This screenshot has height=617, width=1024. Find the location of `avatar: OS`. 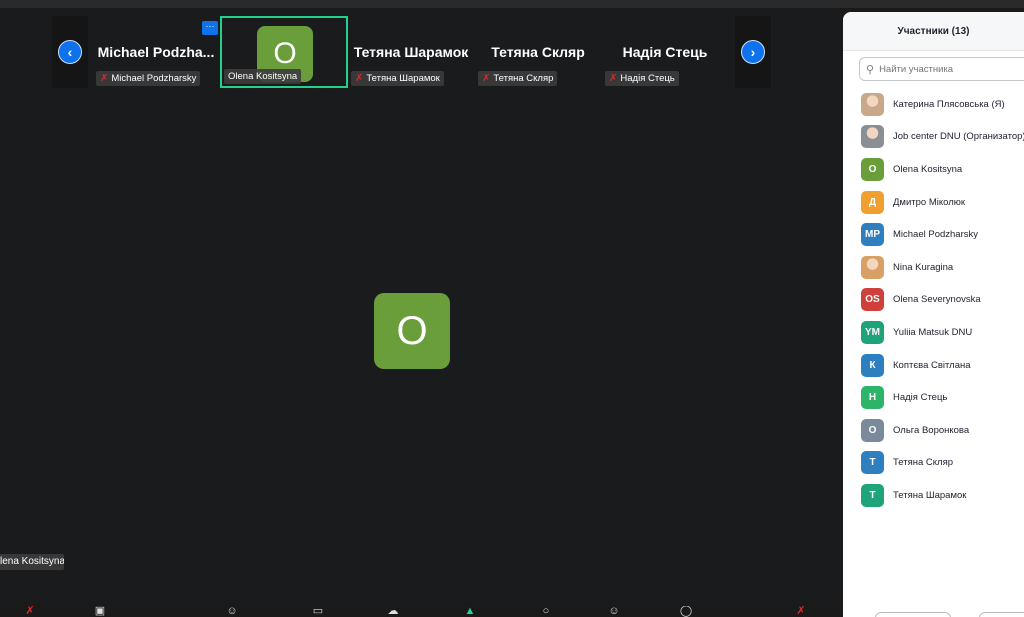

avatar: OS is located at coordinates (872, 300).